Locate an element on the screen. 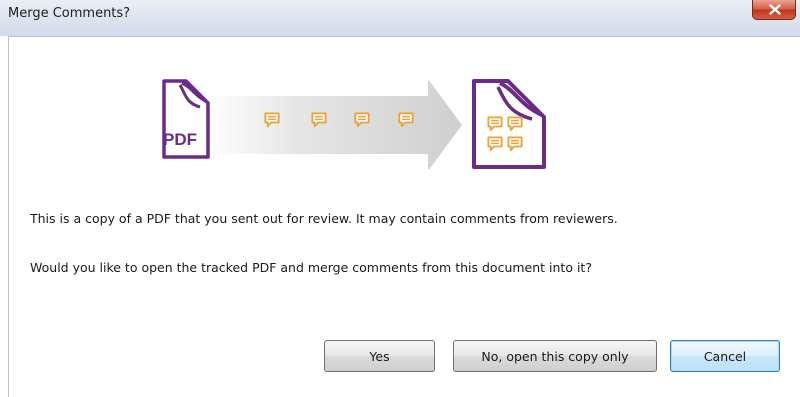 The image size is (800, 397). pdf-label: PDF is located at coordinates (180, 139).